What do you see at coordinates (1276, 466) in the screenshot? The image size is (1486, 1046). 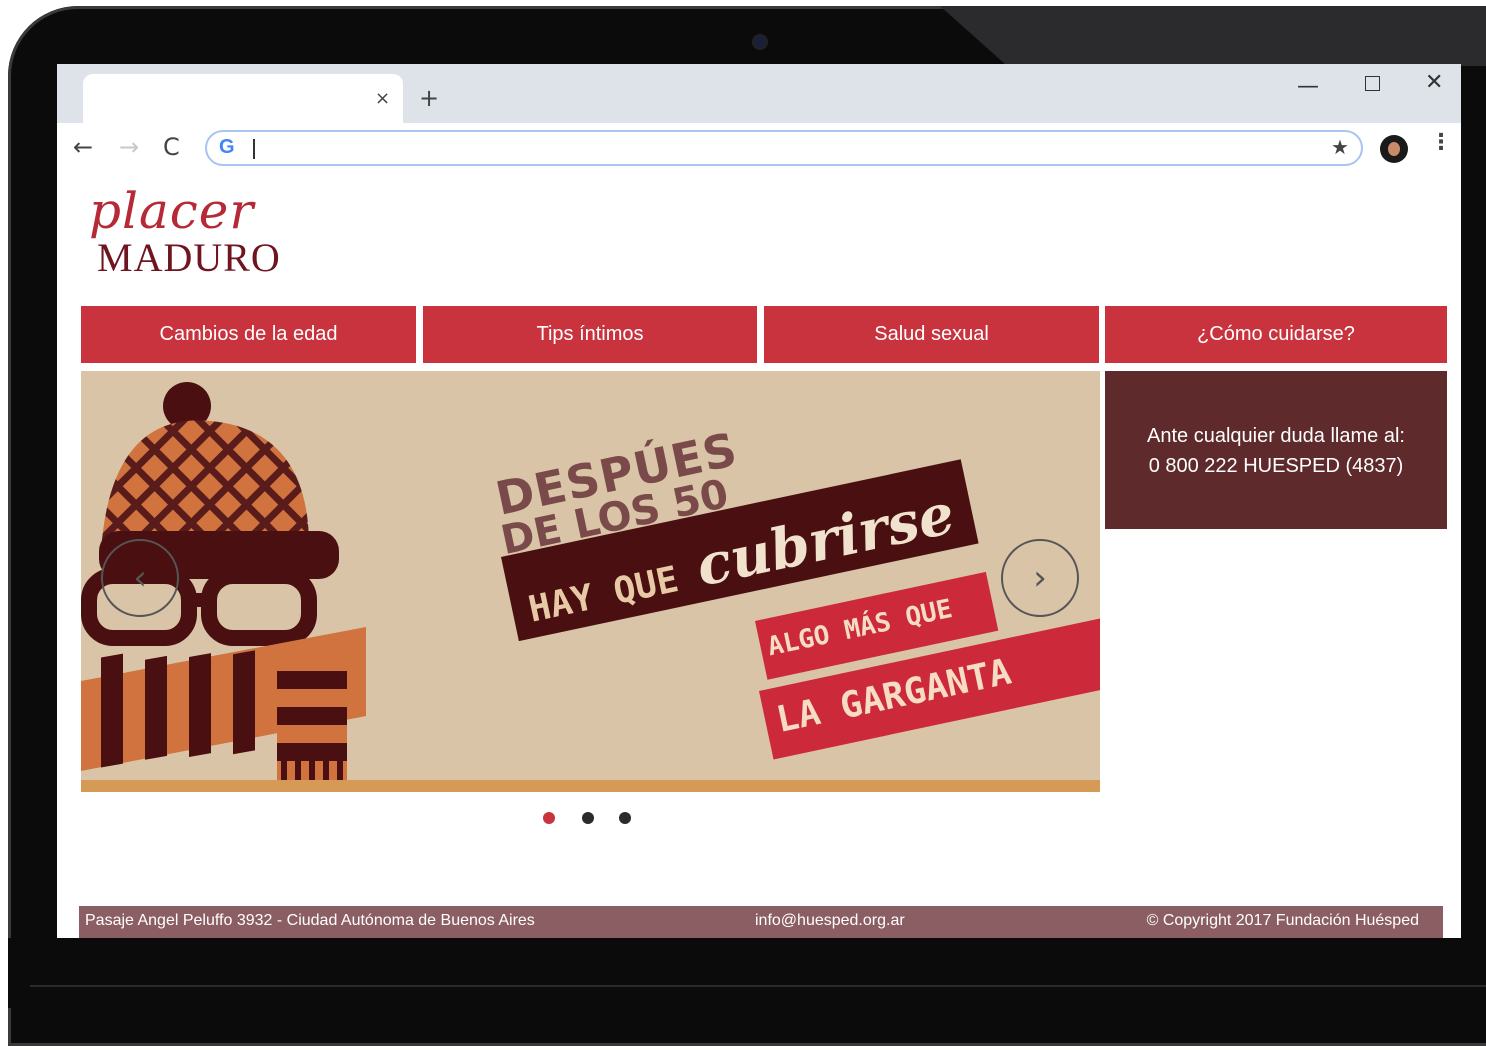 I see `helpline-number: 0 800 222 HUESPED (4837)` at bounding box center [1276, 466].